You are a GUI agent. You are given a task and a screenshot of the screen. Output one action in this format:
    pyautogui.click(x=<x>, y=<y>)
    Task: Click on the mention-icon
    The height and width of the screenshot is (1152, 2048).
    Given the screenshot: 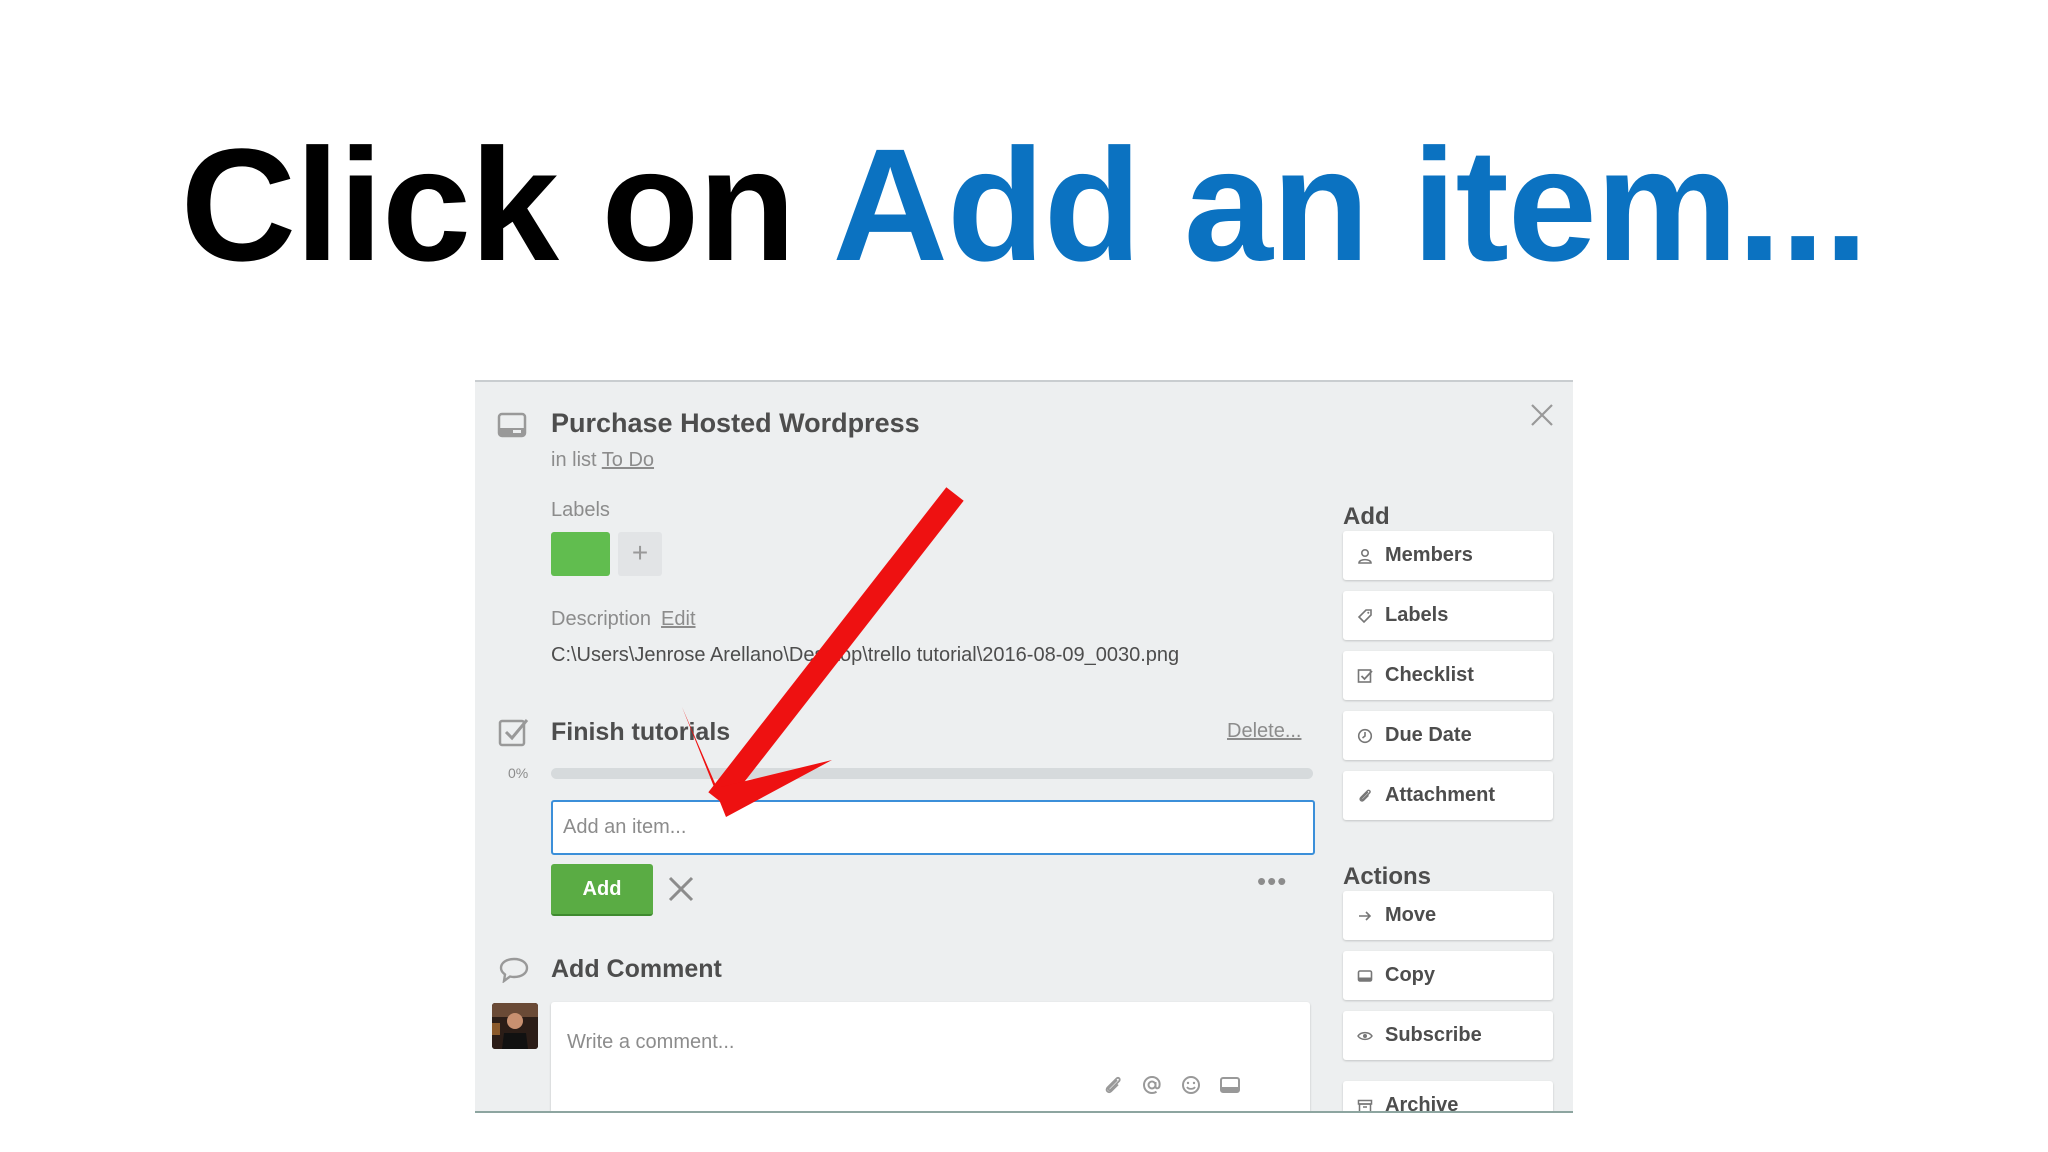 What is the action you would take?
    pyautogui.click(x=1152, y=1085)
    